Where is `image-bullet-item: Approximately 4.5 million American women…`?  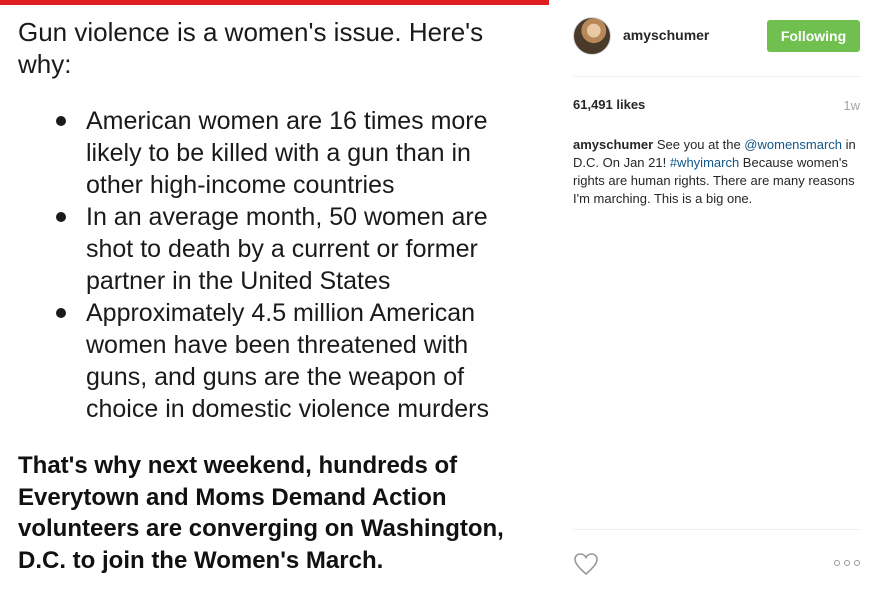 image-bullet-item: Approximately 4.5 million American women… is located at coordinates (291, 361).